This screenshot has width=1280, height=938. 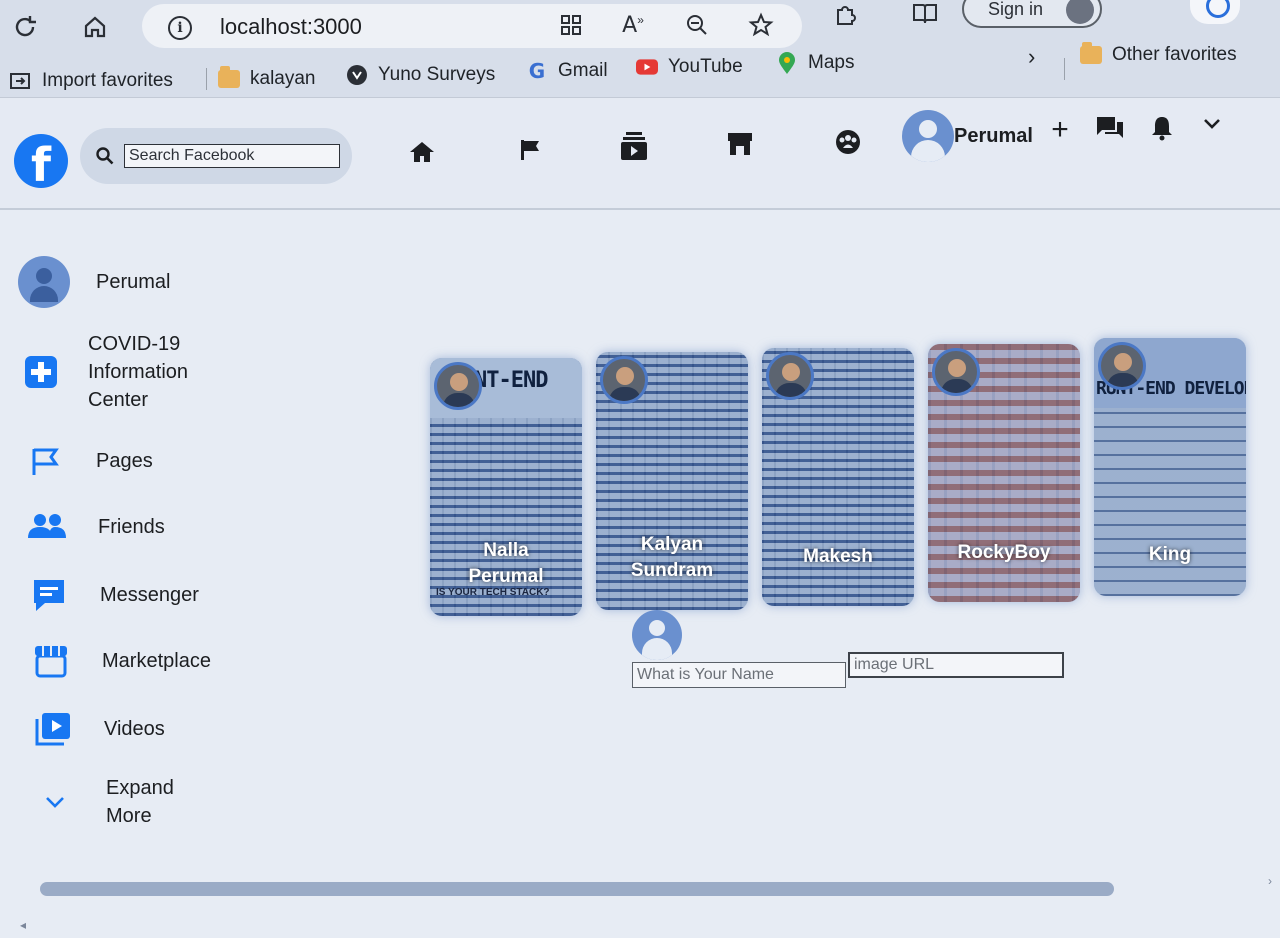 What do you see at coordinates (180, 28) in the screenshot?
I see `info-icon: i` at bounding box center [180, 28].